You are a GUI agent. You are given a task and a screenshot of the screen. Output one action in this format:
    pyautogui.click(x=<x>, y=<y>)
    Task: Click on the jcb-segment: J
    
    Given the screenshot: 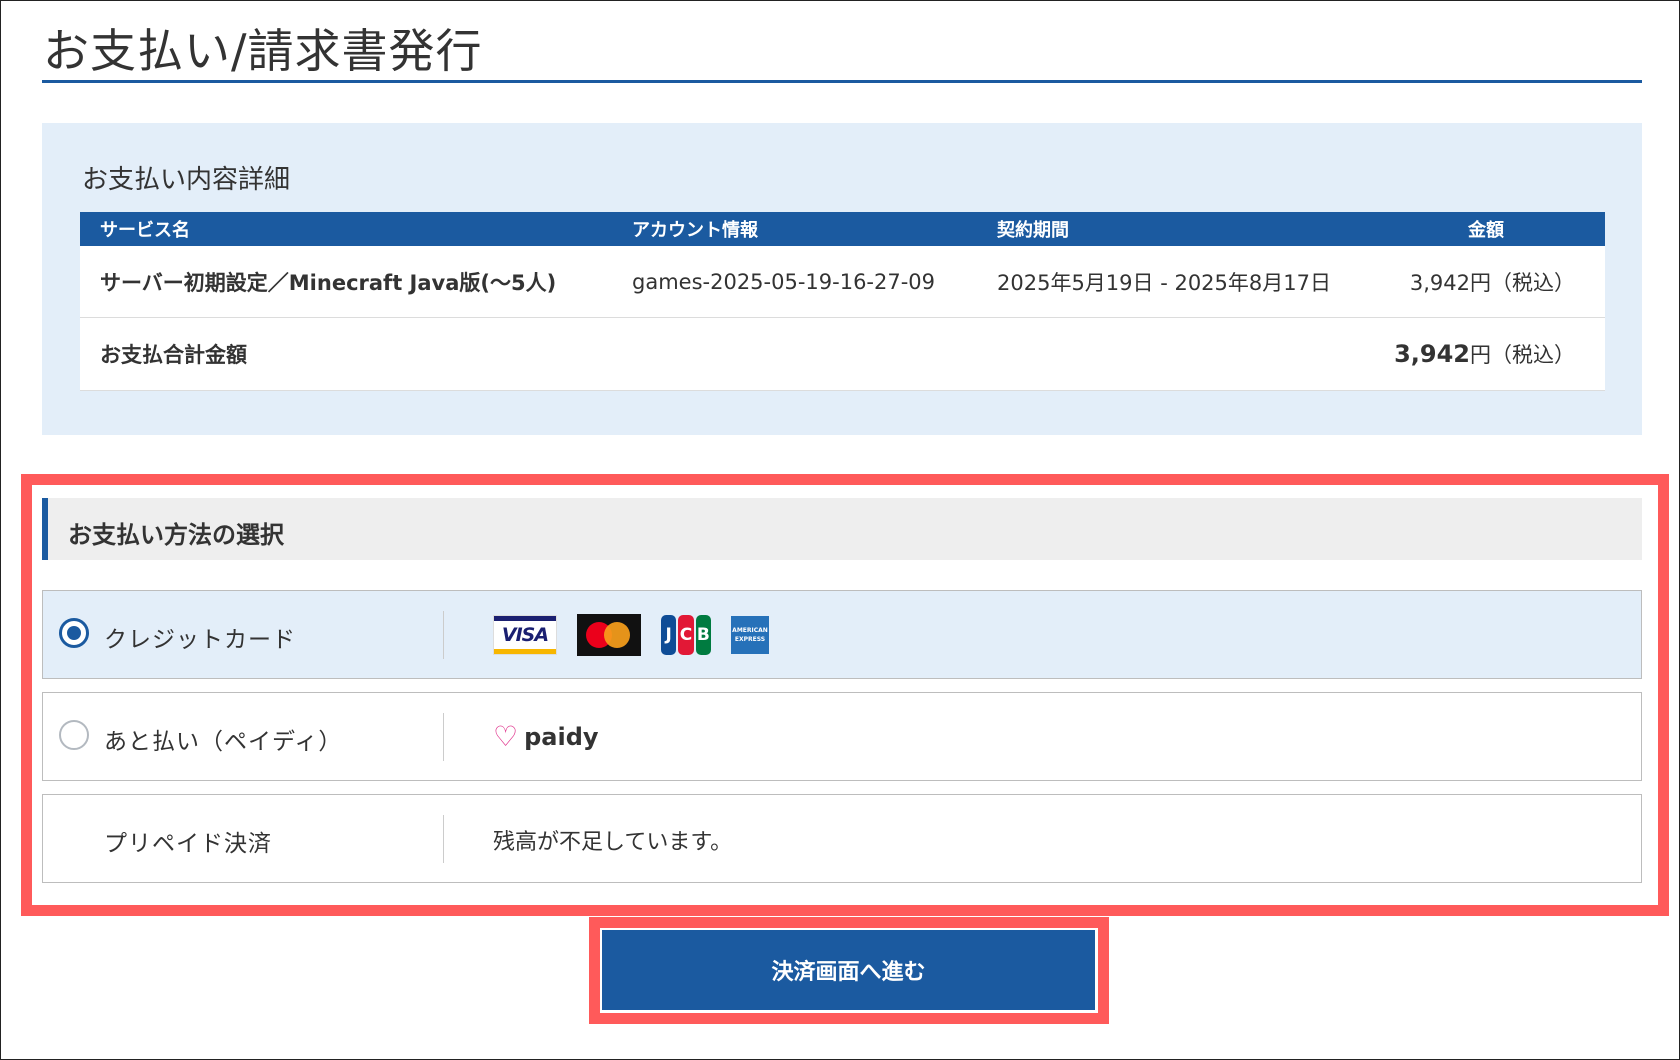 What is the action you would take?
    pyautogui.click(x=669, y=634)
    